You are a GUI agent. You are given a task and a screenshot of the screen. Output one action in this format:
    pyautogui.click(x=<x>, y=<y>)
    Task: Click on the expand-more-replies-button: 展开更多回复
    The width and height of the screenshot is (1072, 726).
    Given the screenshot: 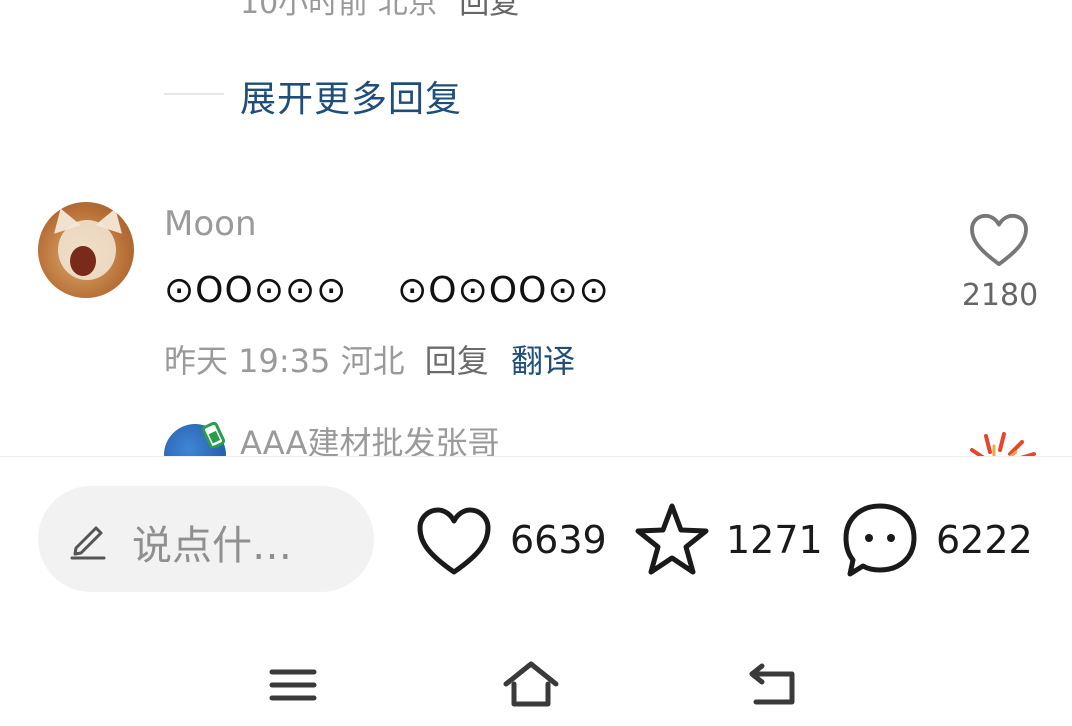 What is the action you would take?
    pyautogui.click(x=351, y=96)
    